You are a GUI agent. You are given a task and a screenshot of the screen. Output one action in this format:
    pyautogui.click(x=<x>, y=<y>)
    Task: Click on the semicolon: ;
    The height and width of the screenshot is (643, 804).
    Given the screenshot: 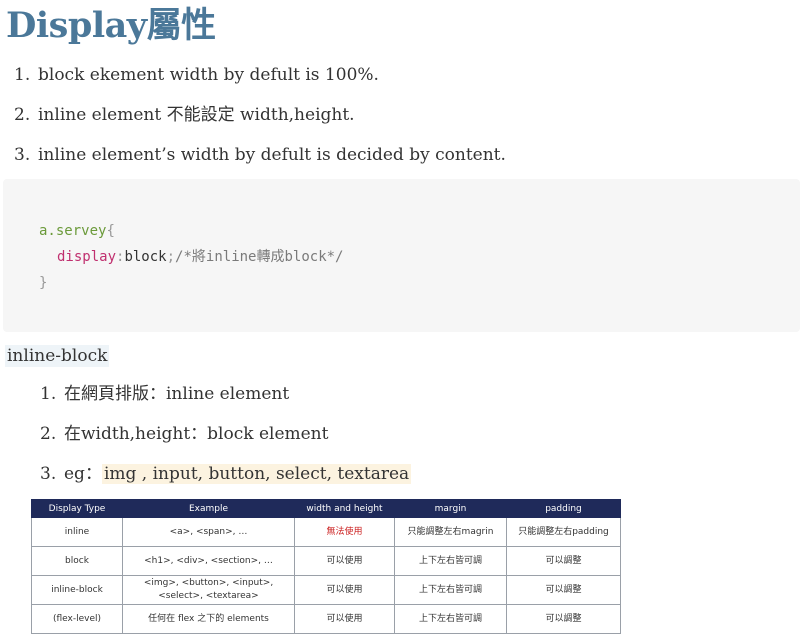 What is the action you would take?
    pyautogui.click(x=171, y=257)
    